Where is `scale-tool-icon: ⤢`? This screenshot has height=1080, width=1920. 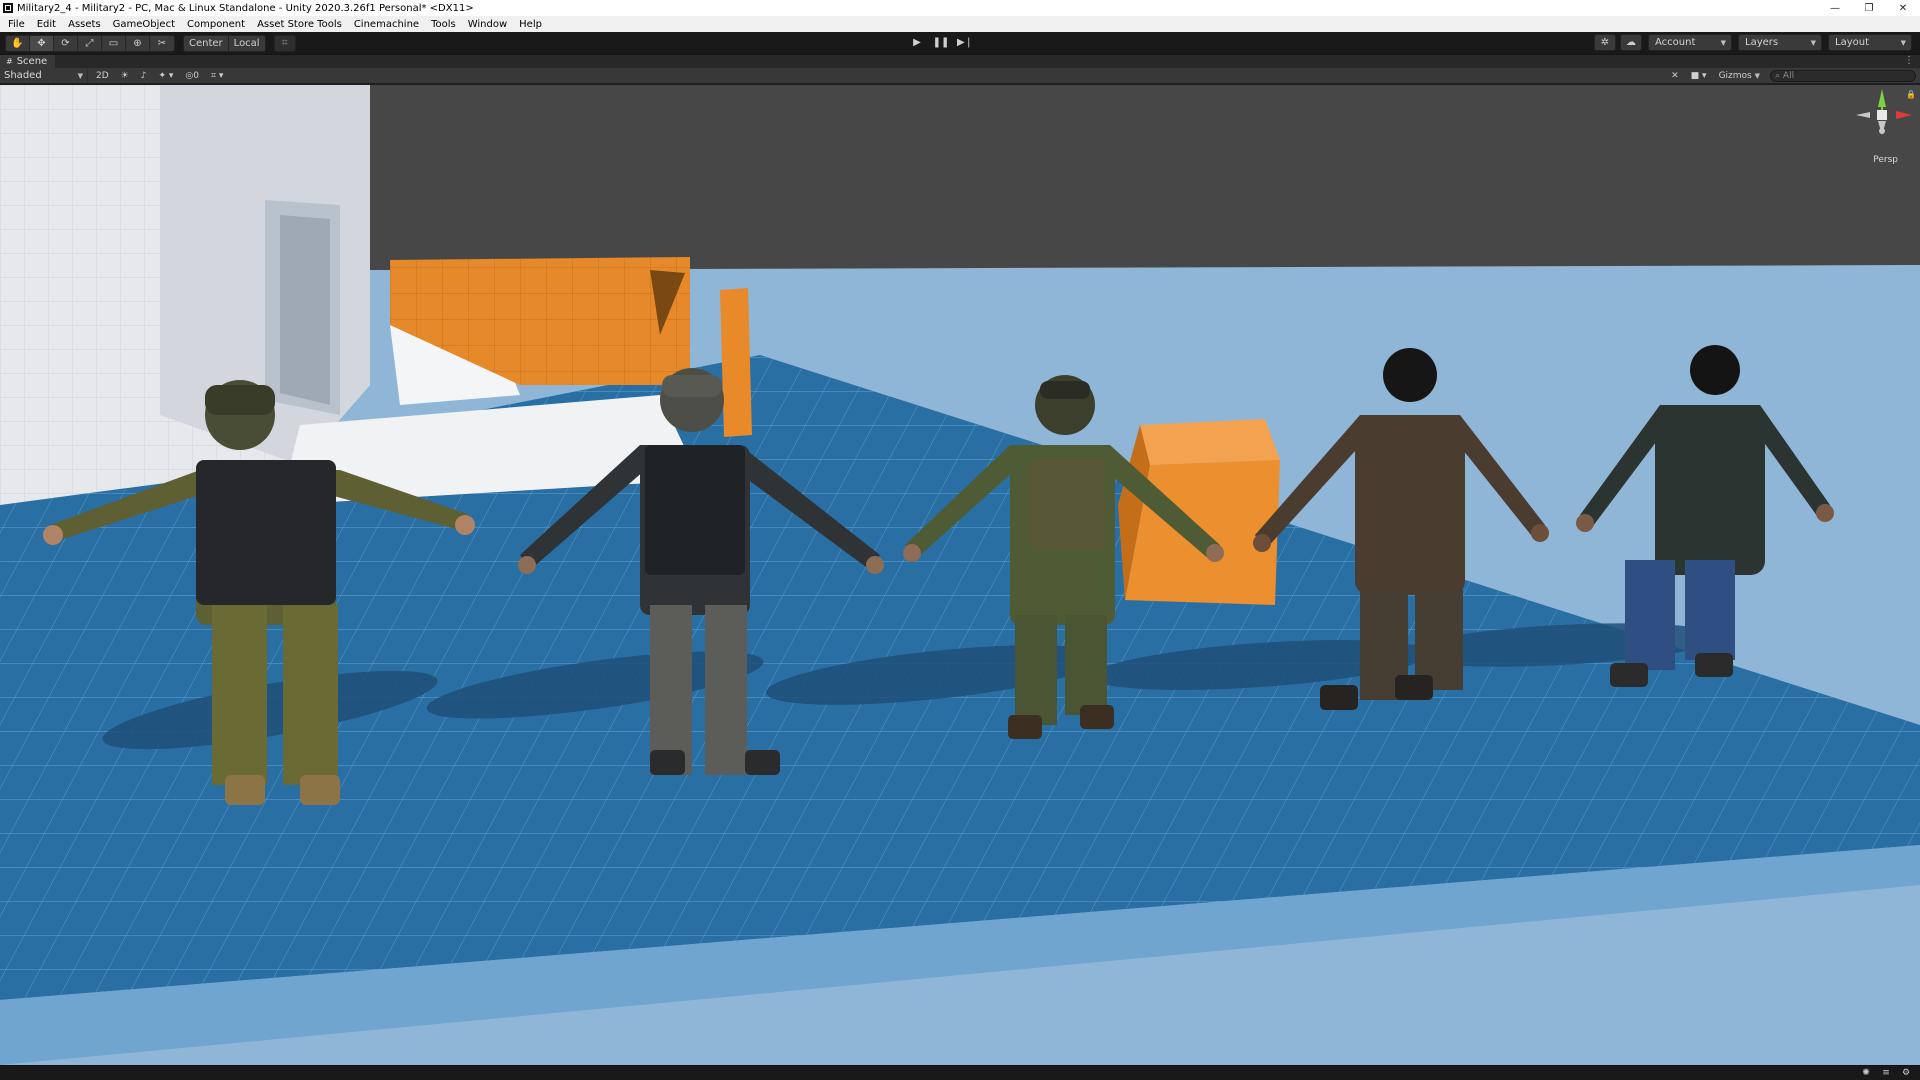 scale-tool-icon: ⤢ is located at coordinates (90, 43).